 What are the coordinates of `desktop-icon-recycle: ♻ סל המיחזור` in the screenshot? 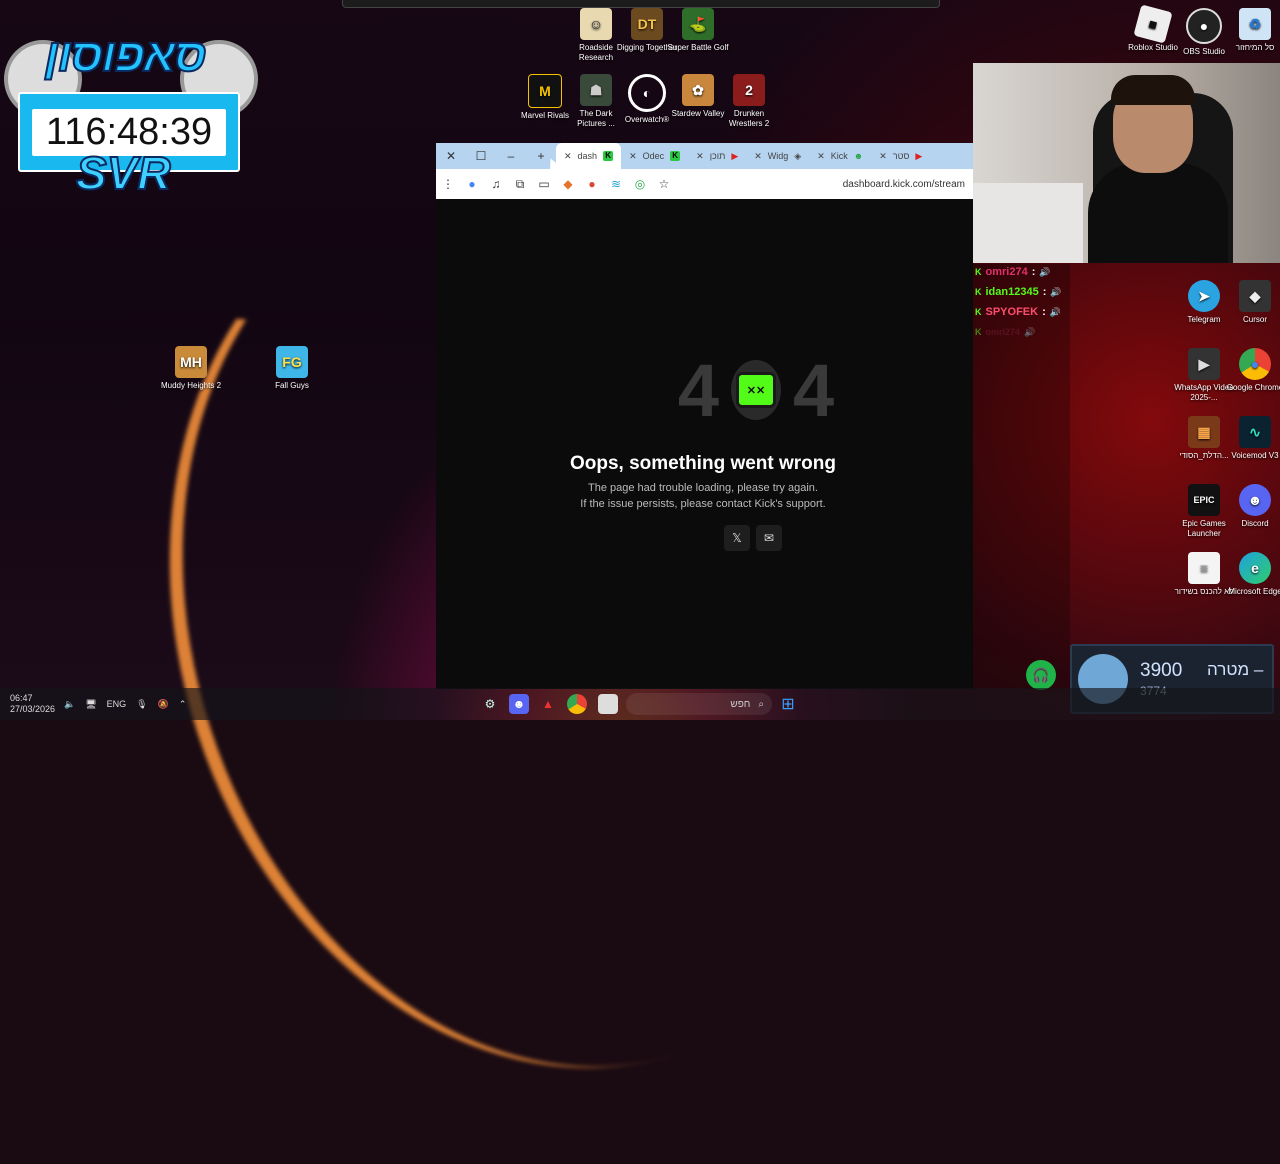 It's located at (1252, 30).